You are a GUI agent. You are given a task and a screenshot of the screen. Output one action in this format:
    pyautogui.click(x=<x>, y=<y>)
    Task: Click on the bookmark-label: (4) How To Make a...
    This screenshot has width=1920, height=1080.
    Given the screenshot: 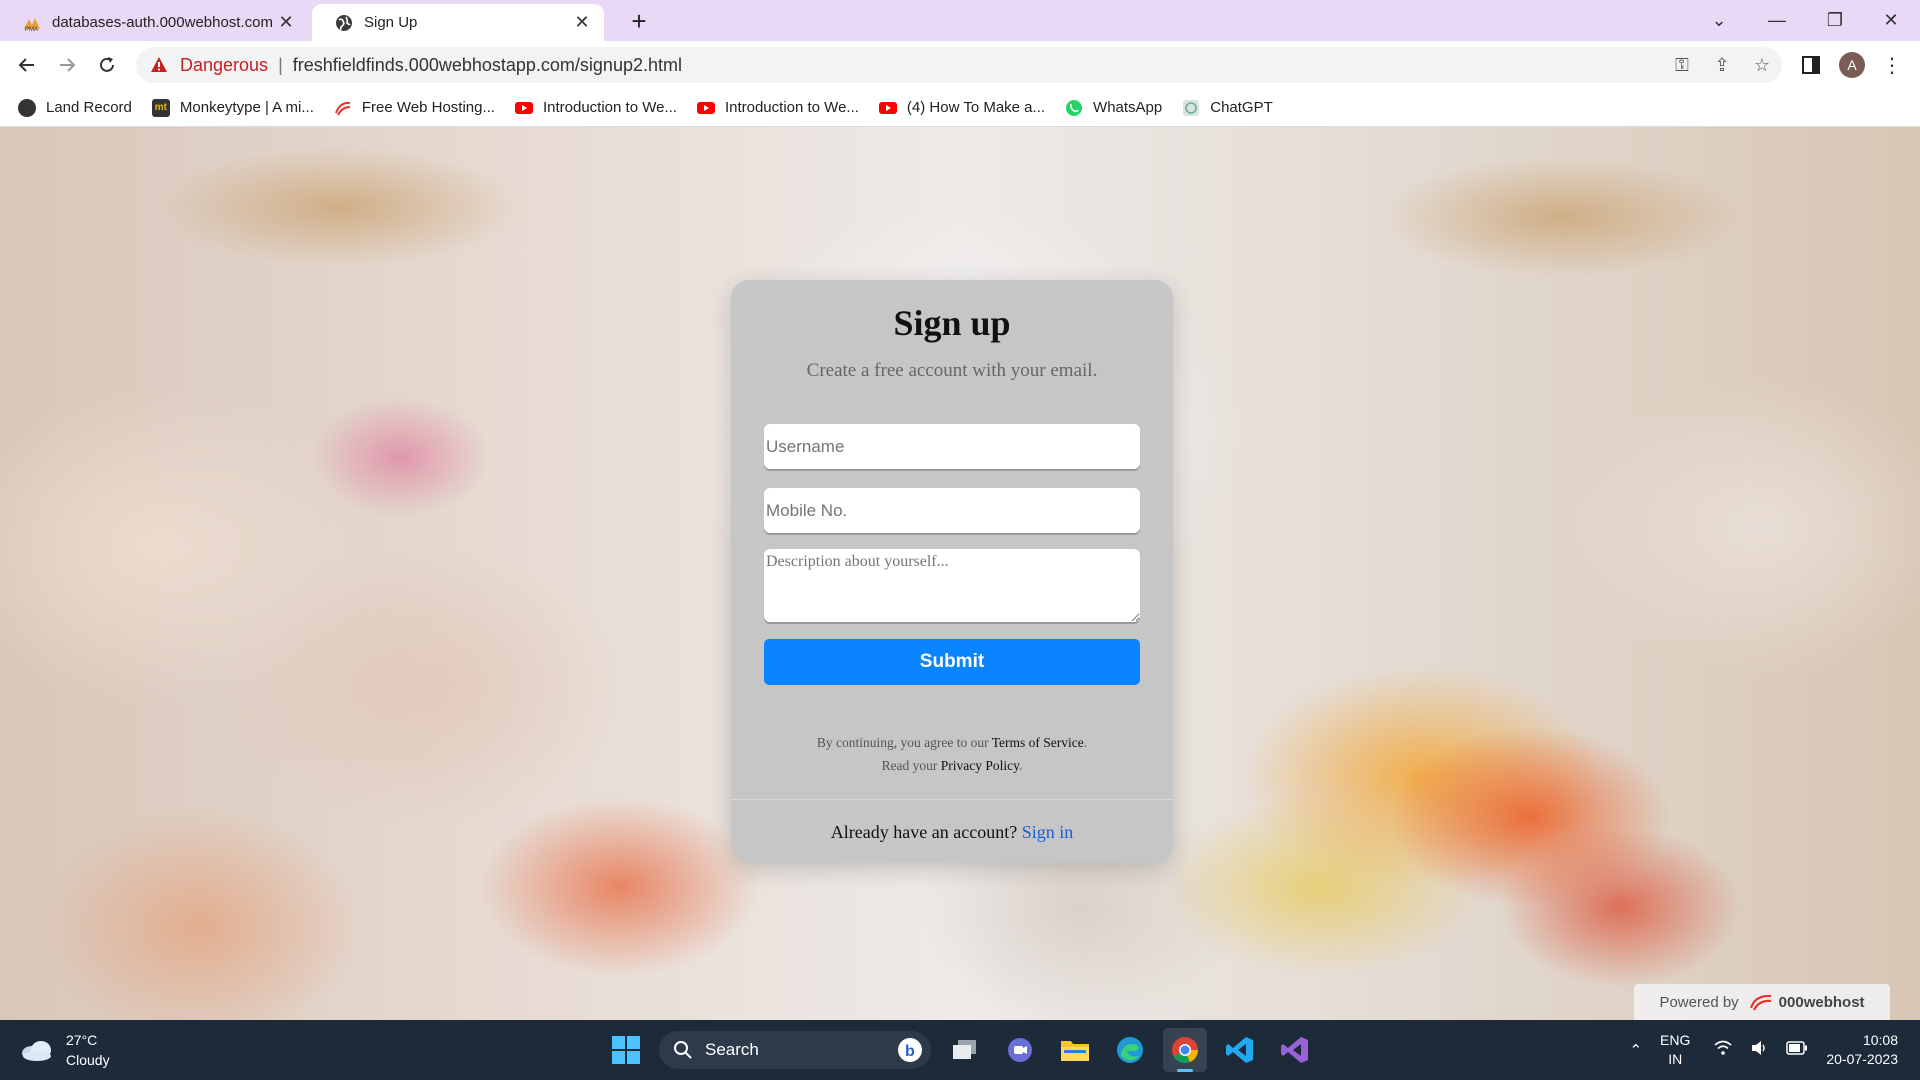 What is the action you would take?
    pyautogui.click(x=976, y=107)
    